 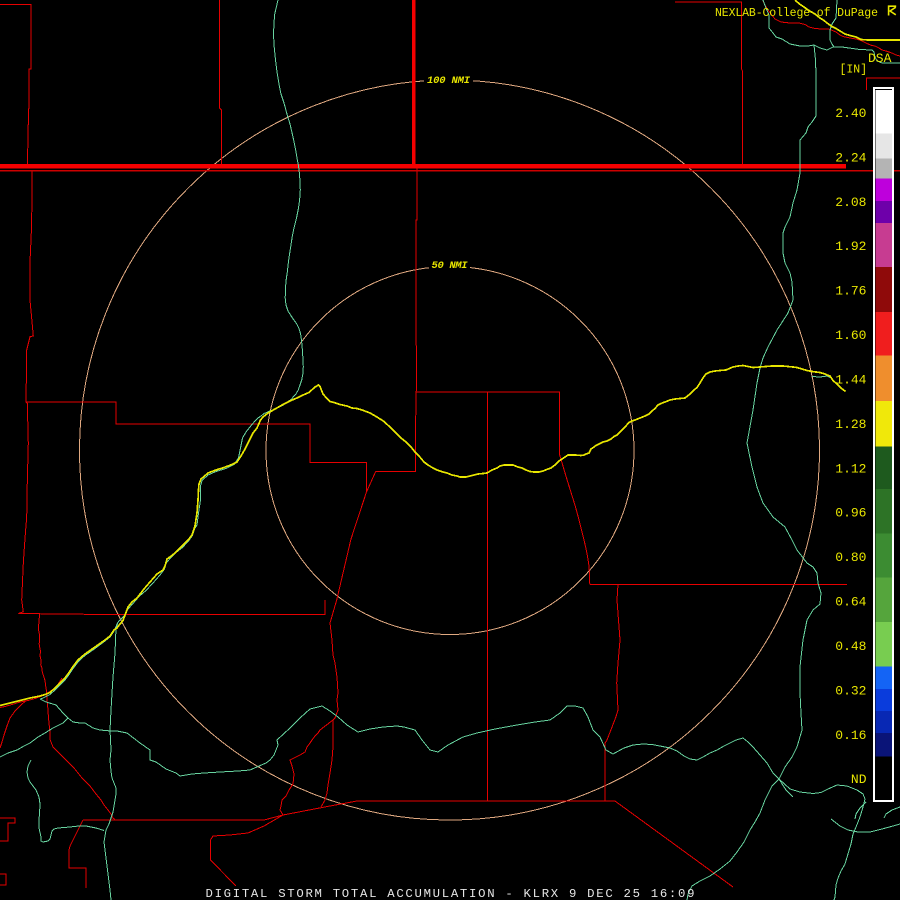 What do you see at coordinates (880, 58) in the screenshot?
I see `svg-text: DSA` at bounding box center [880, 58].